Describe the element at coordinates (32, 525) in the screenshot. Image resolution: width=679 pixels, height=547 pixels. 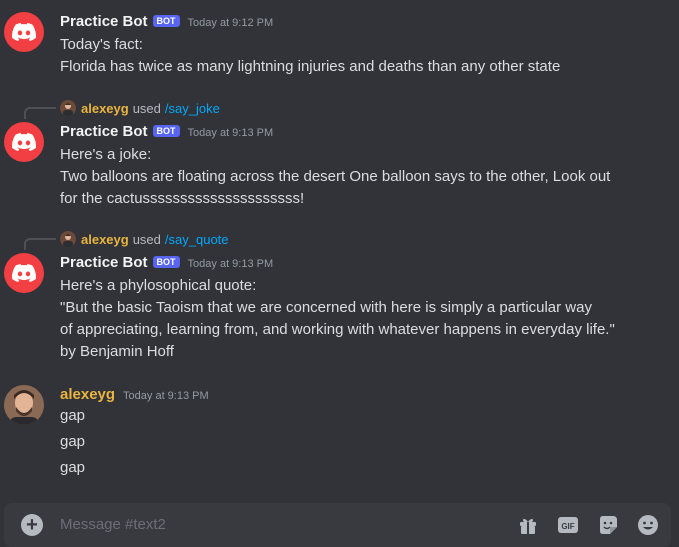
I see `add-attachment-button: +` at that location.